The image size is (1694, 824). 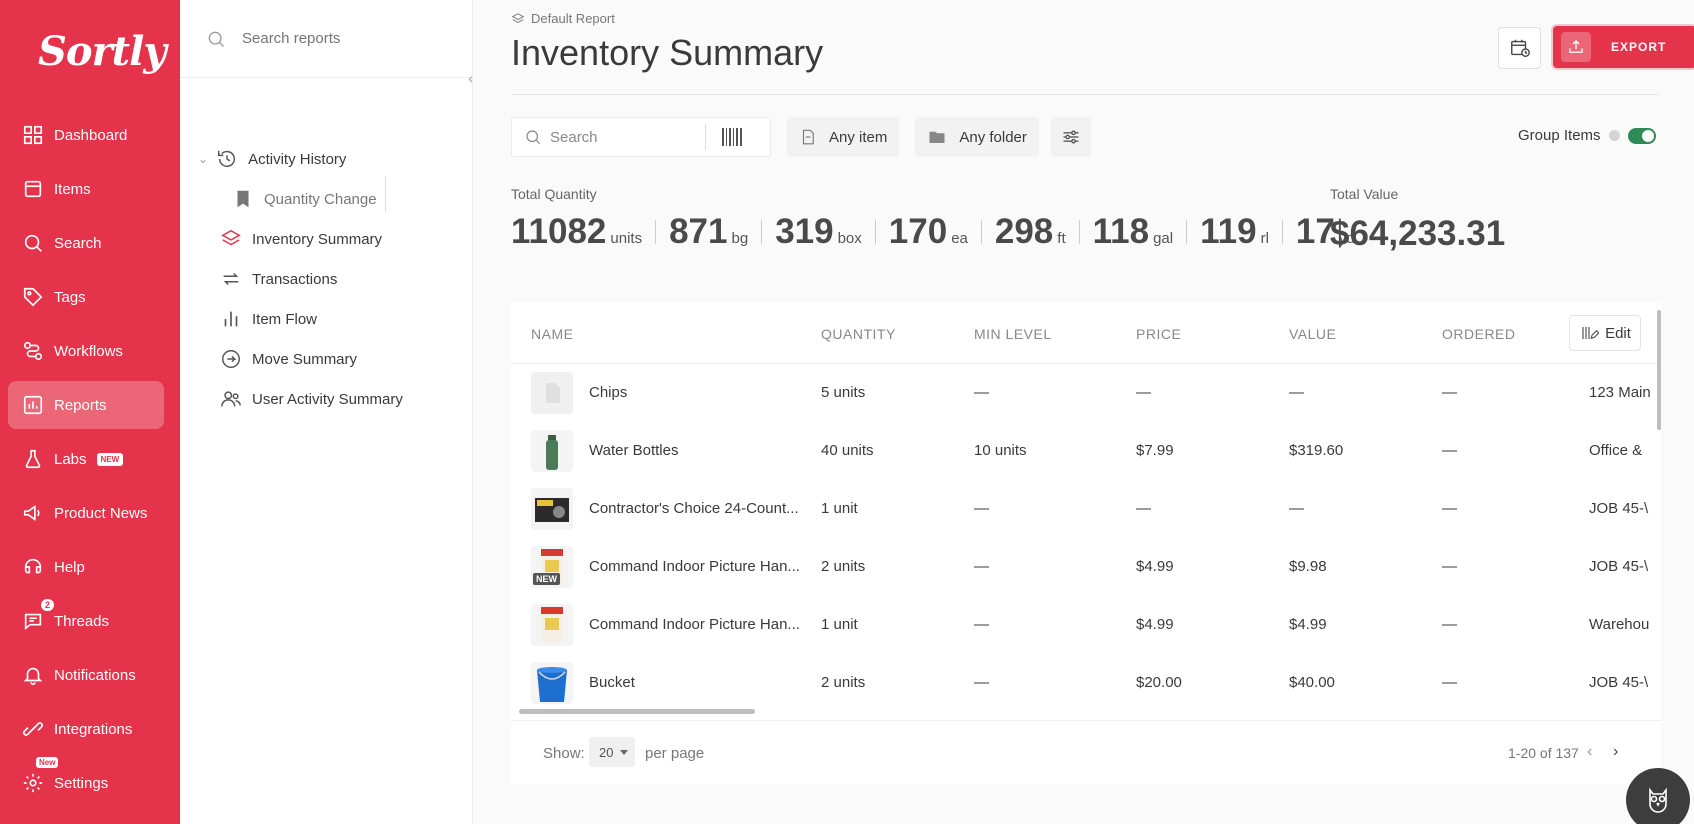 I want to click on breadcrumb-label: Default Report, so click(x=573, y=18).